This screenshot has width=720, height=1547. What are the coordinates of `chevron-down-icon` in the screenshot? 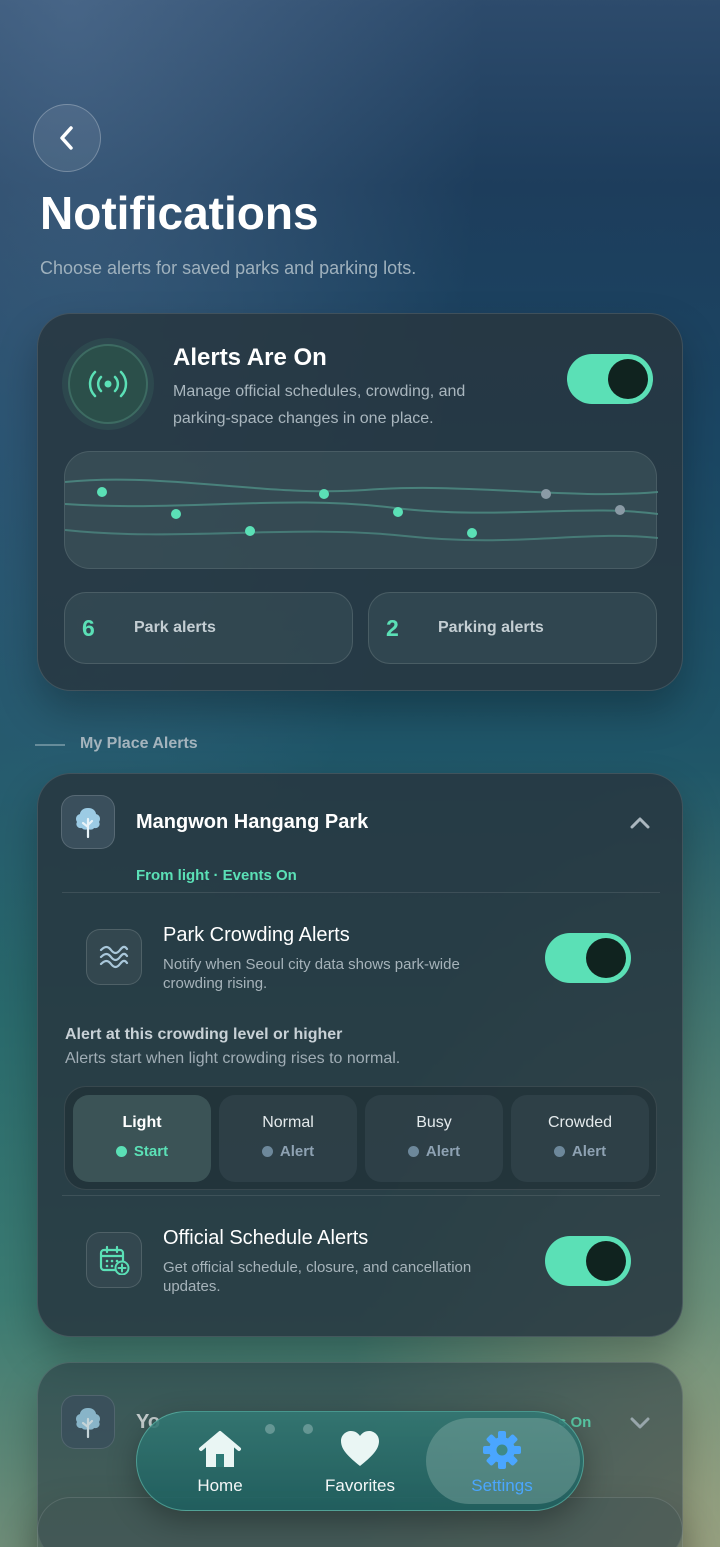 It's located at (640, 1423).